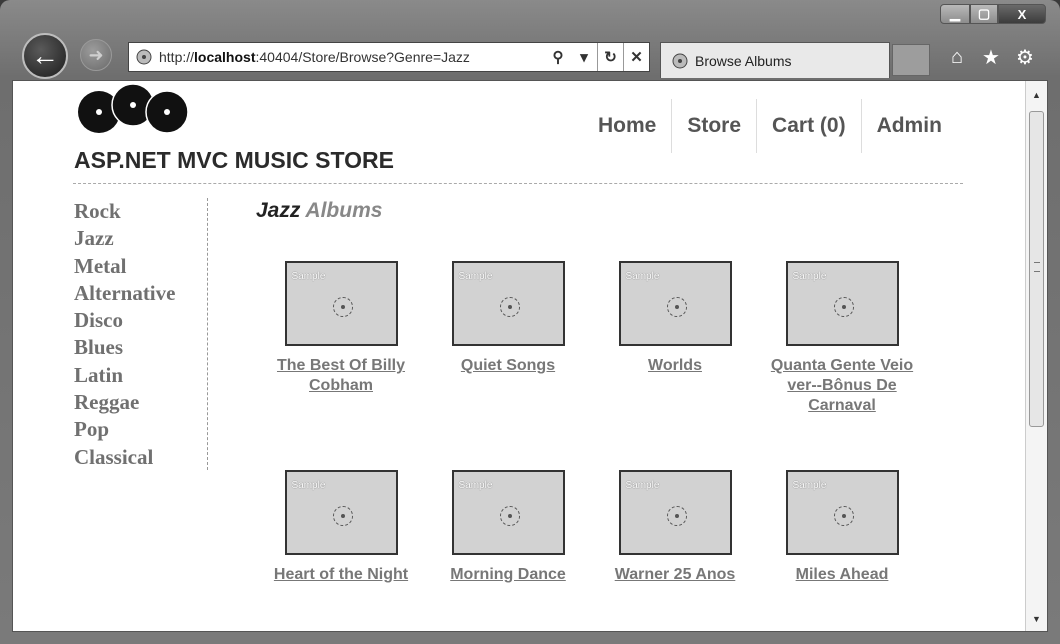 This screenshot has height=644, width=1060. Describe the element at coordinates (957, 57) in the screenshot. I see `home-icon: ⌂` at that location.